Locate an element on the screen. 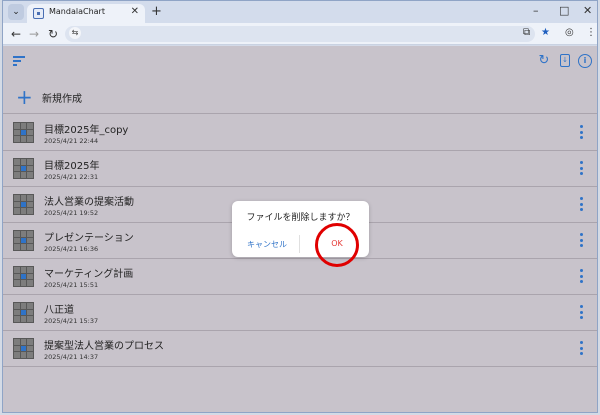 Image resolution: width=600 pixels, height=415 pixels. list-item: 八正道 2025/4/21 15:37 is located at coordinates (300, 313).